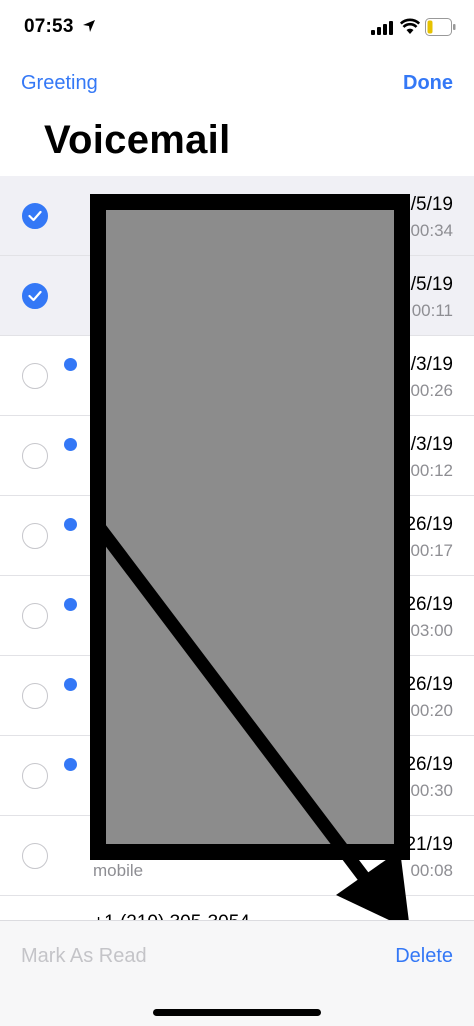 The image size is (474, 1026). Describe the element at coordinates (137, 140) in the screenshot. I see `page-title: Voicemail` at that location.